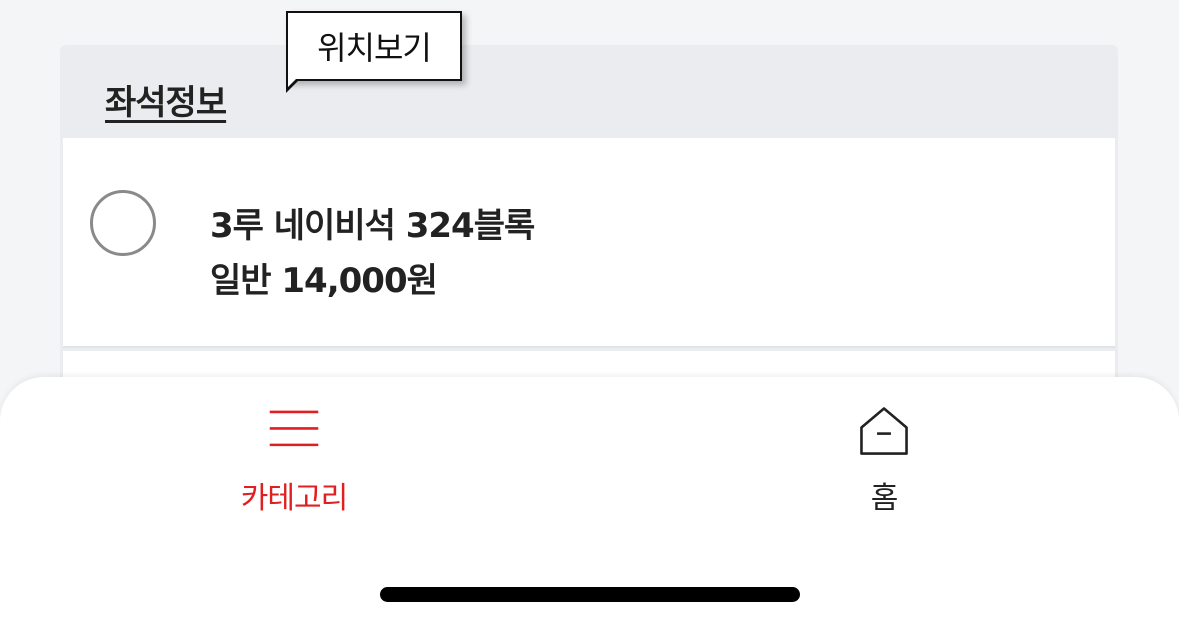  Describe the element at coordinates (324, 281) in the screenshot. I see `seat-price: 일반 14,000원` at that location.